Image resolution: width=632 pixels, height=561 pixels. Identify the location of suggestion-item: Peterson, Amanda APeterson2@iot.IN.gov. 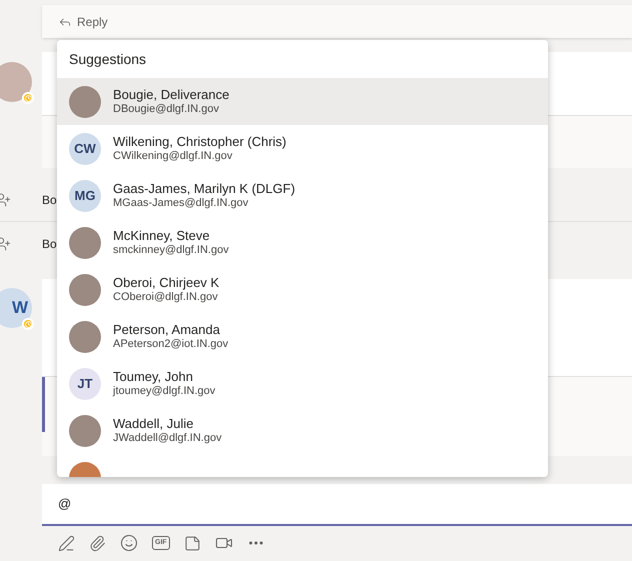
(302, 336).